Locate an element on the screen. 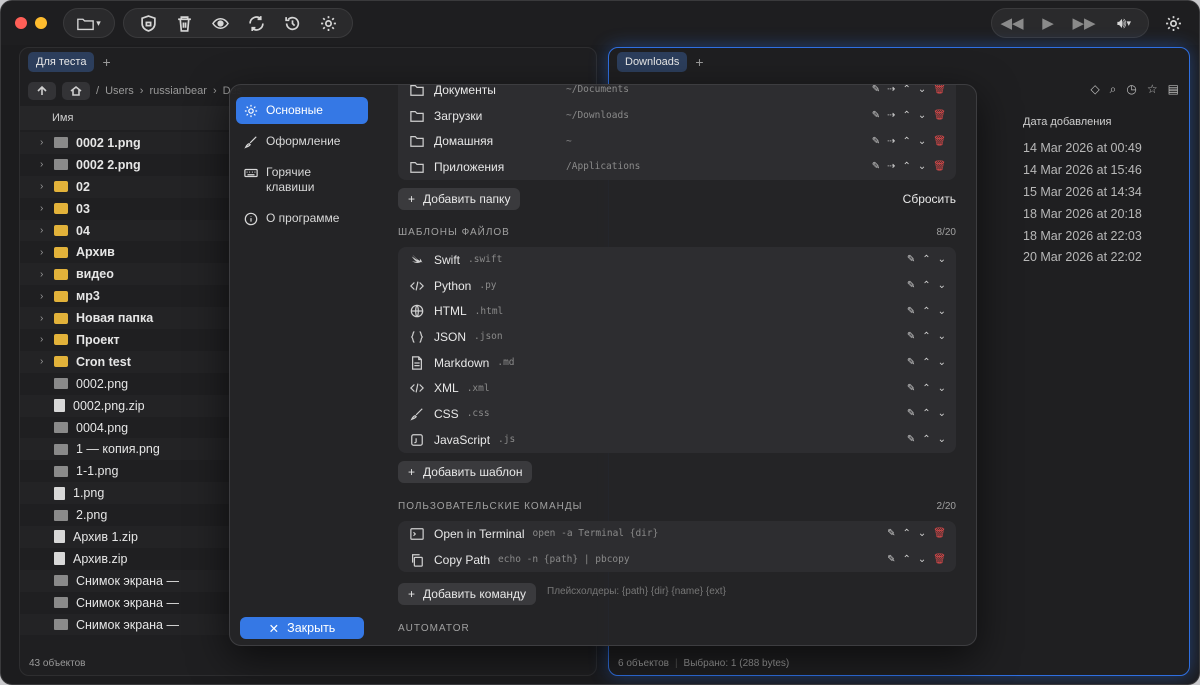  add-template-button: + Добавить шаблон is located at coordinates (465, 472).